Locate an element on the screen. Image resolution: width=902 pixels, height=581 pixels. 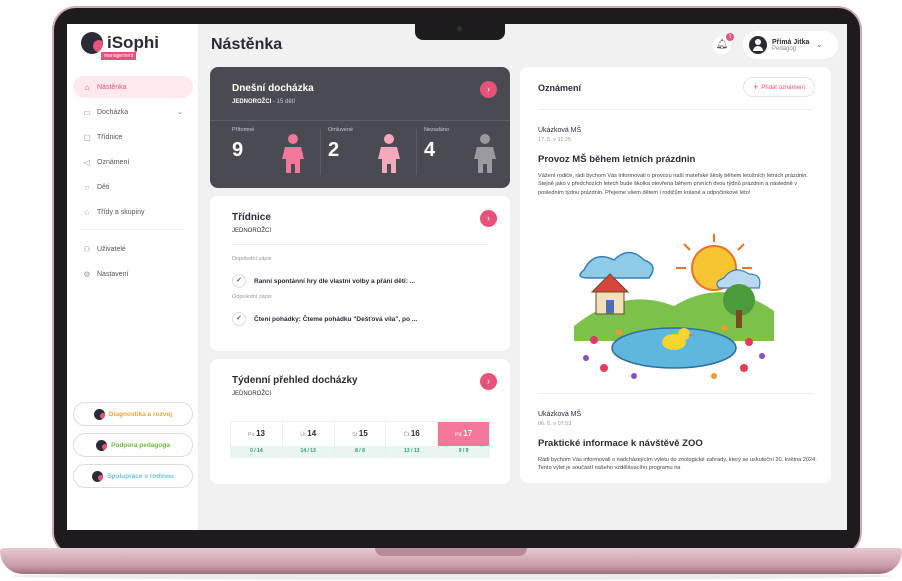
announcement-date: 17. 5. v 11:25 is located at coordinates (554, 140).